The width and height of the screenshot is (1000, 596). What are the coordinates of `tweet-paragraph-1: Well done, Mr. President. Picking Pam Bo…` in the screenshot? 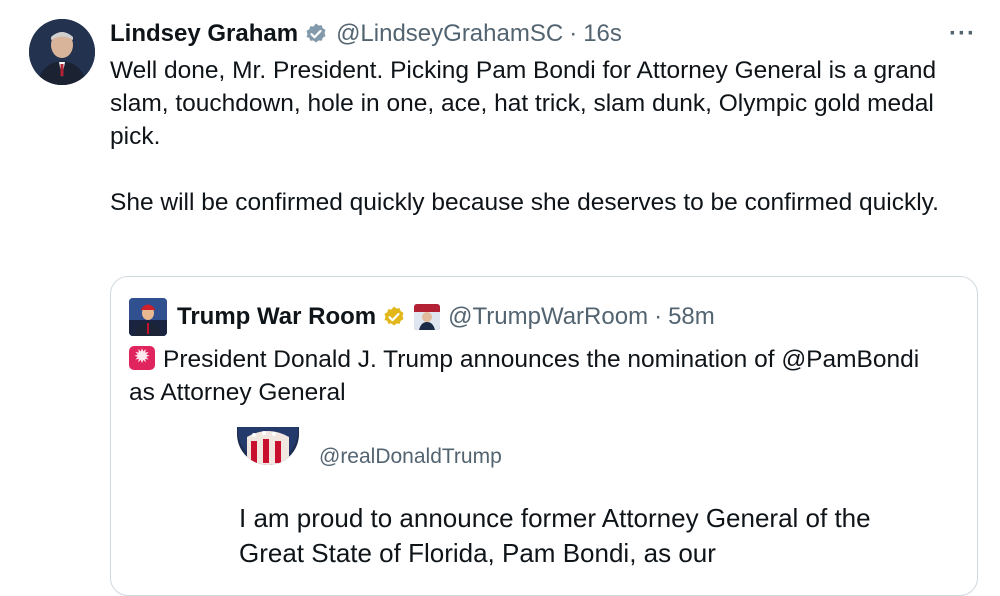 It's located at (523, 103).